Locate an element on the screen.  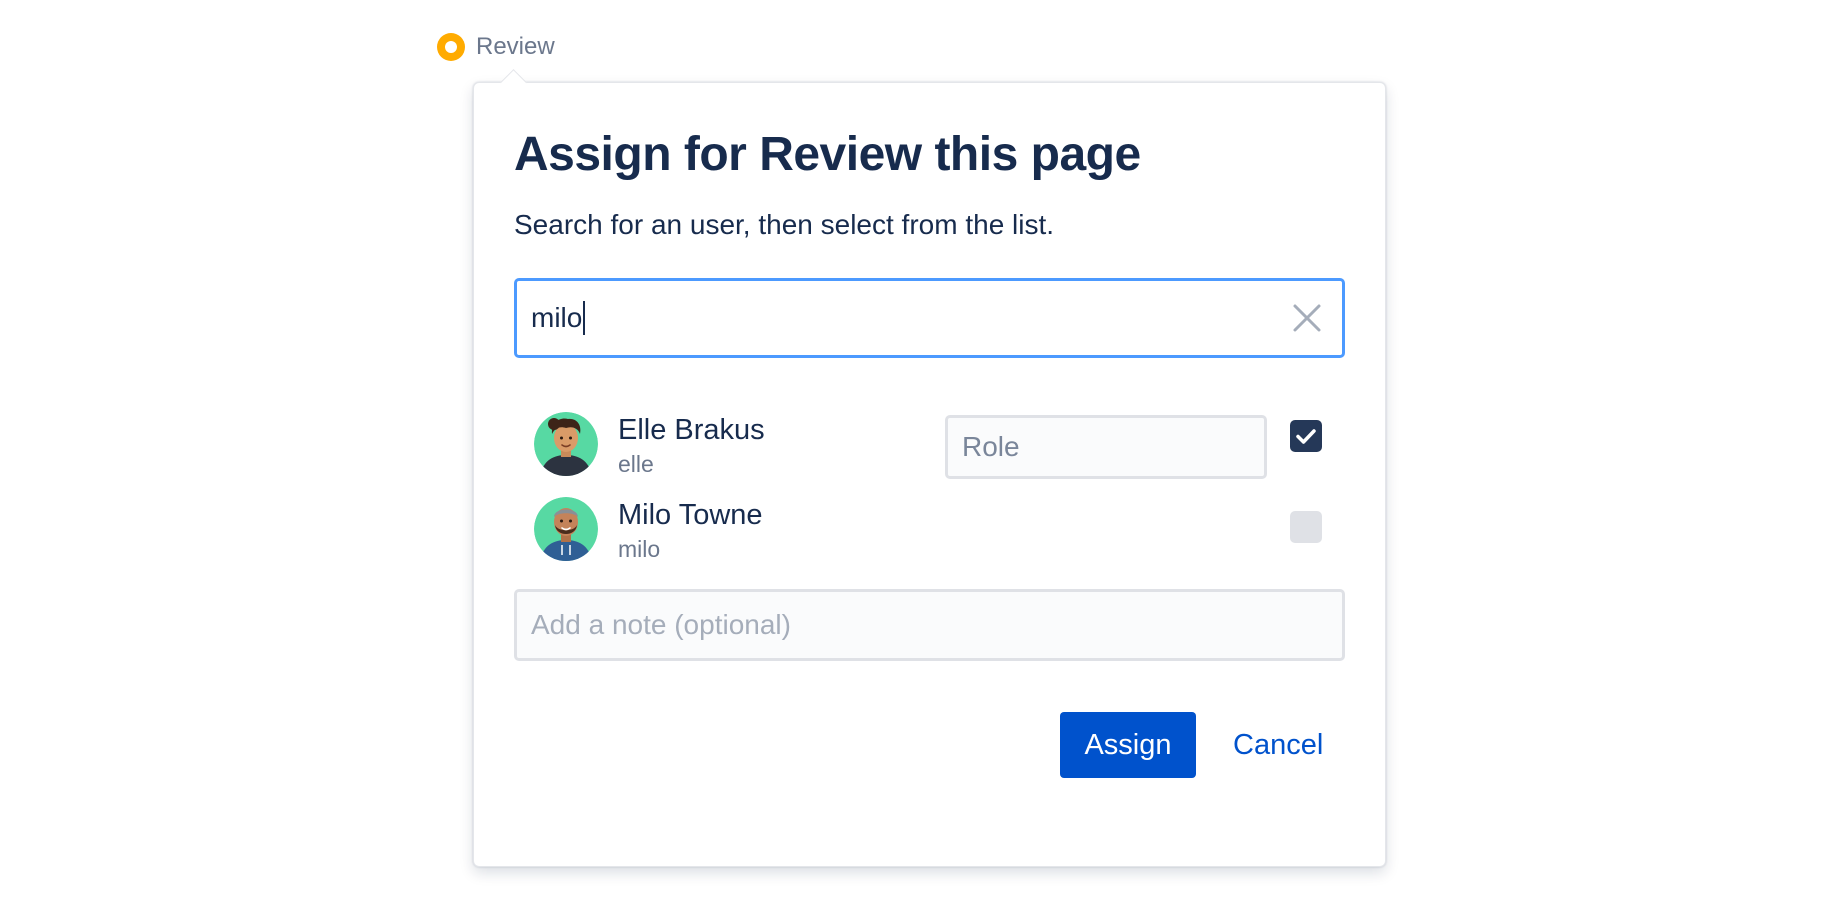
user-name: Milo Towne is located at coordinates (690, 515).